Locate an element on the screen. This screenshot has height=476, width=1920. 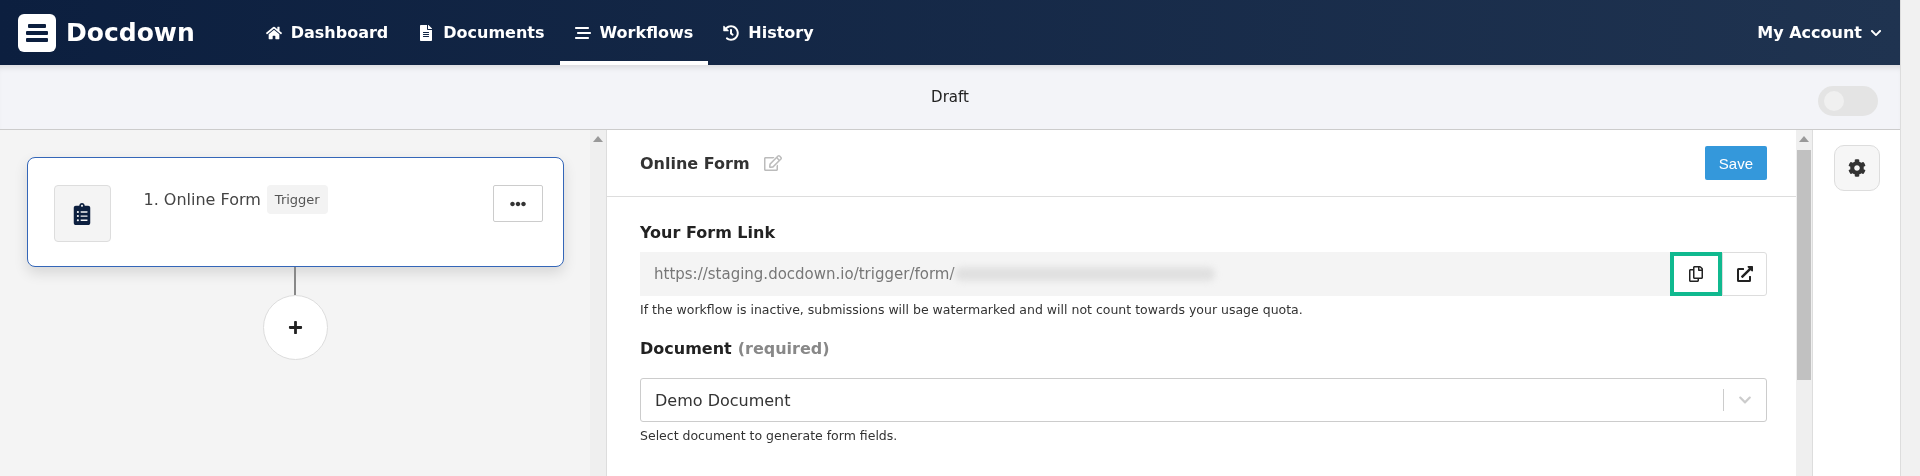
field-label: Document is located at coordinates (686, 348).